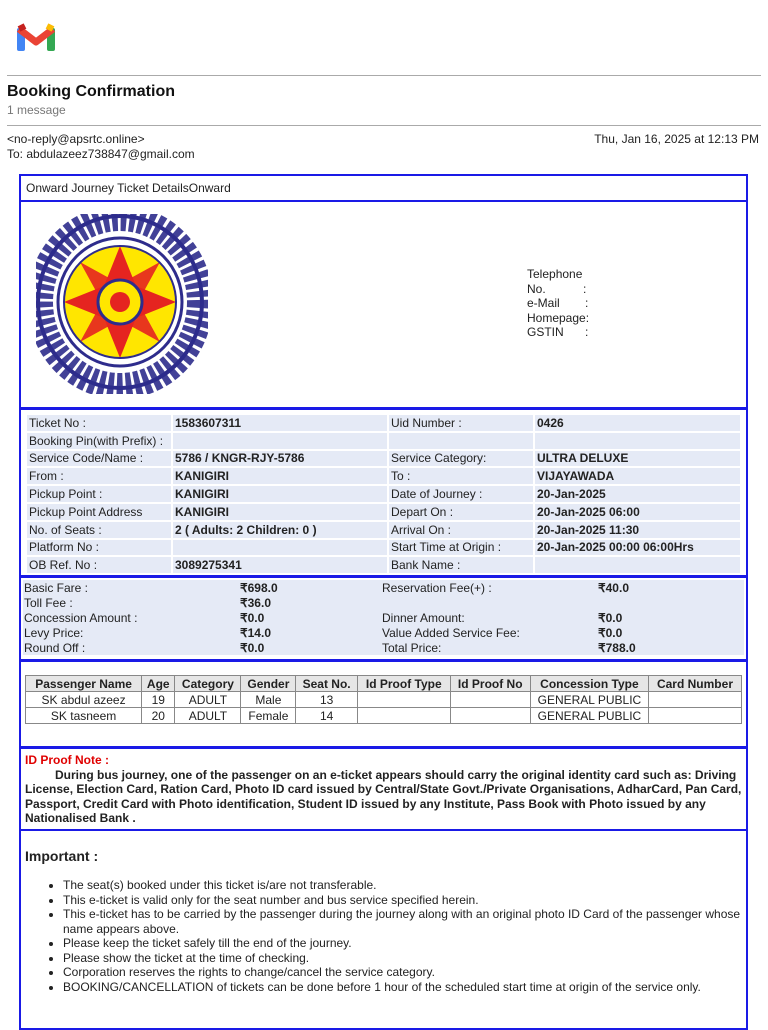 The width and height of the screenshot is (768, 1030). I want to click on apsrtc-logo-icon, so click(122, 304).